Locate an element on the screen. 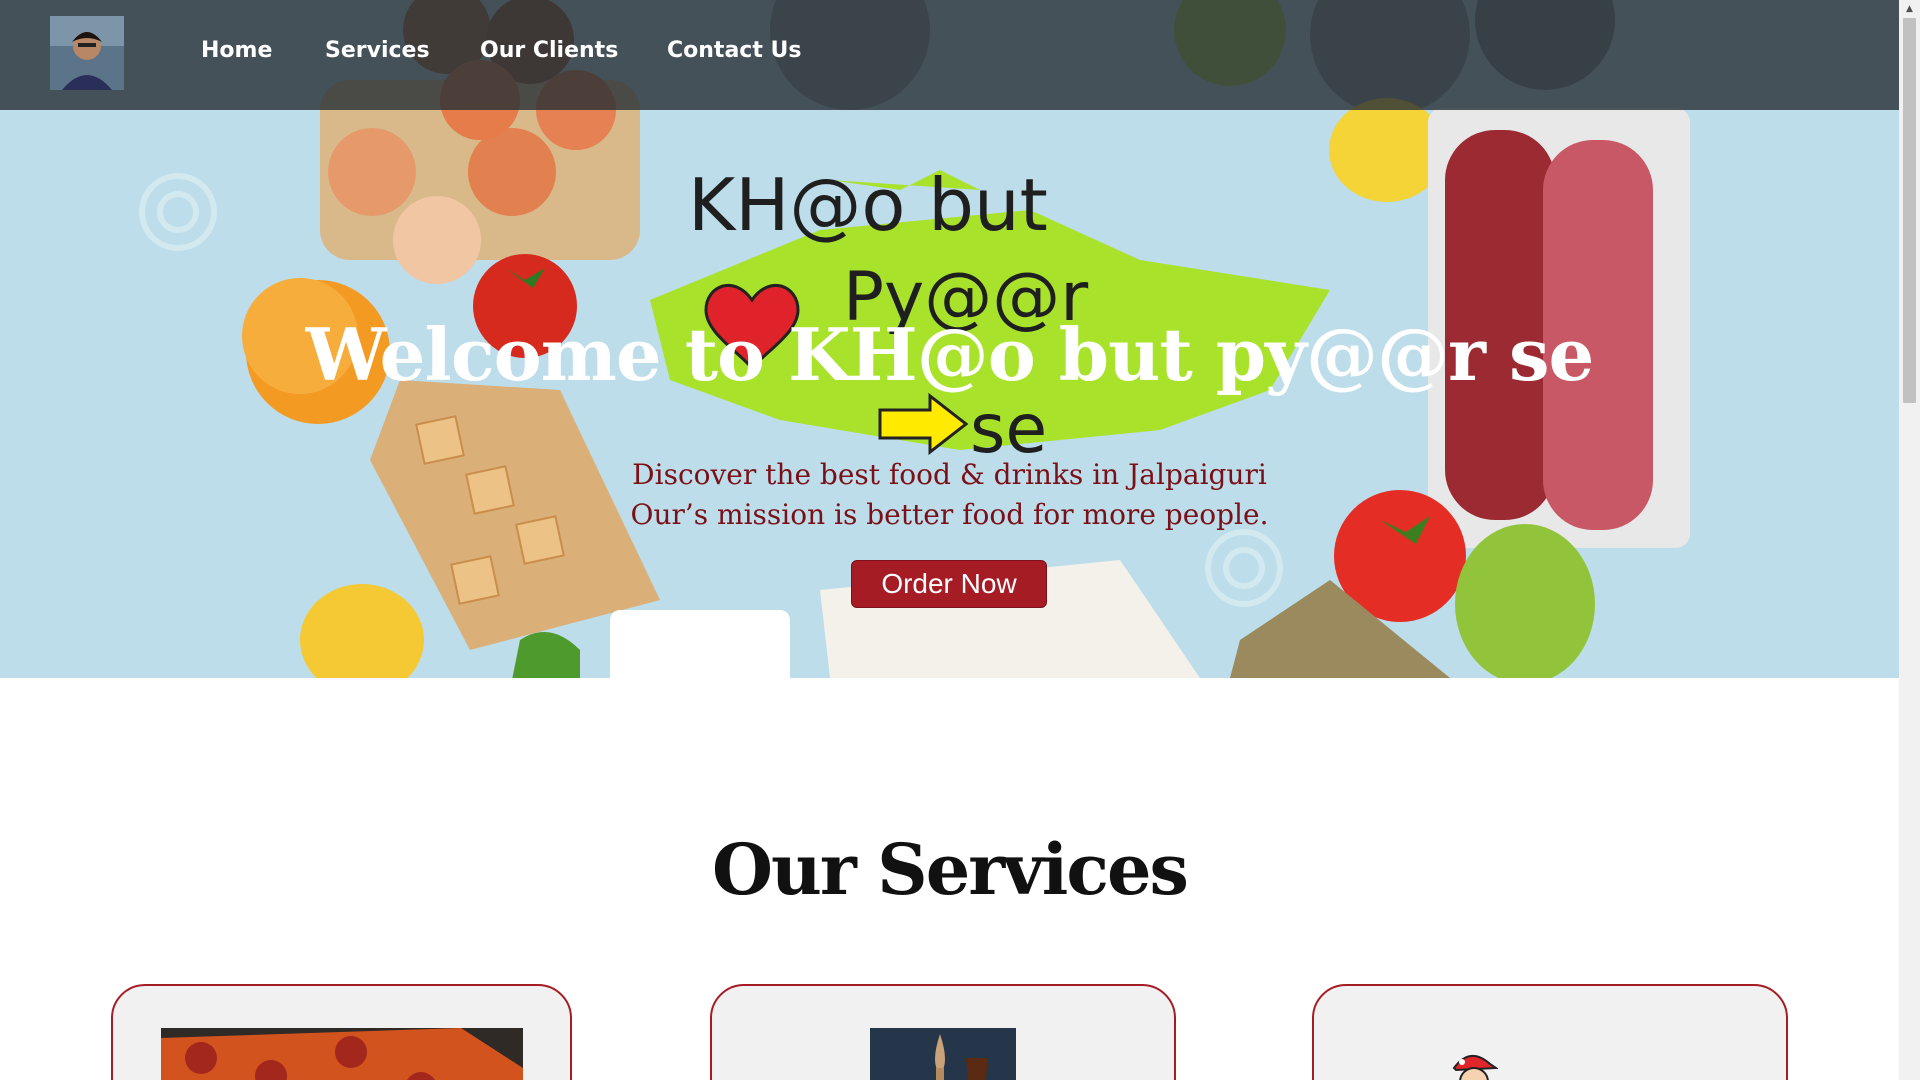 The width and height of the screenshot is (1920, 1080). service-card-delivery is located at coordinates (1550, 1032).